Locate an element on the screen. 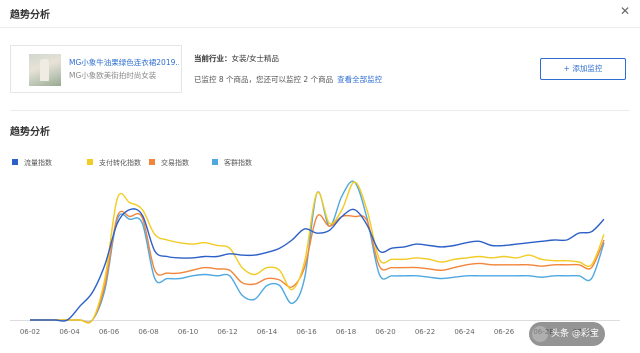  monitor-count-text: 已监控 8 个商品，您还可以监控 2 个商品 is located at coordinates (264, 79).